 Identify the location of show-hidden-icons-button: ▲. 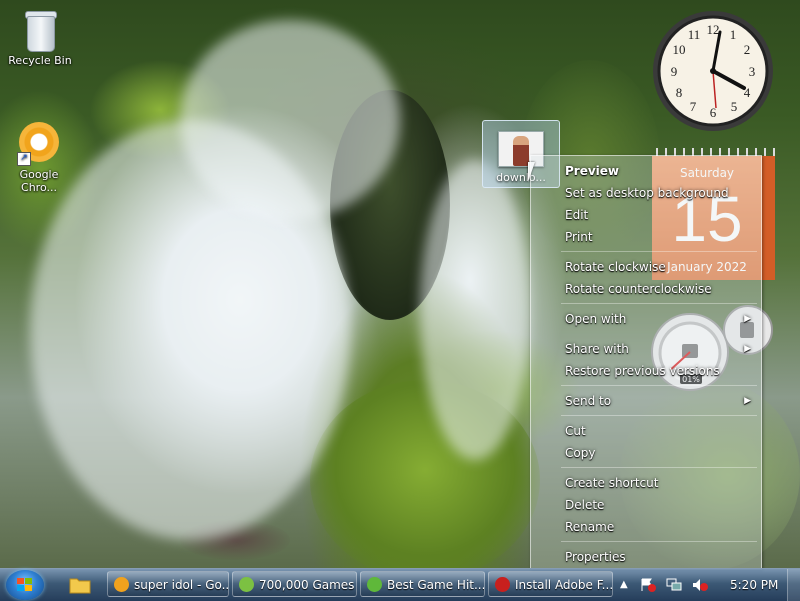
(628, 585).